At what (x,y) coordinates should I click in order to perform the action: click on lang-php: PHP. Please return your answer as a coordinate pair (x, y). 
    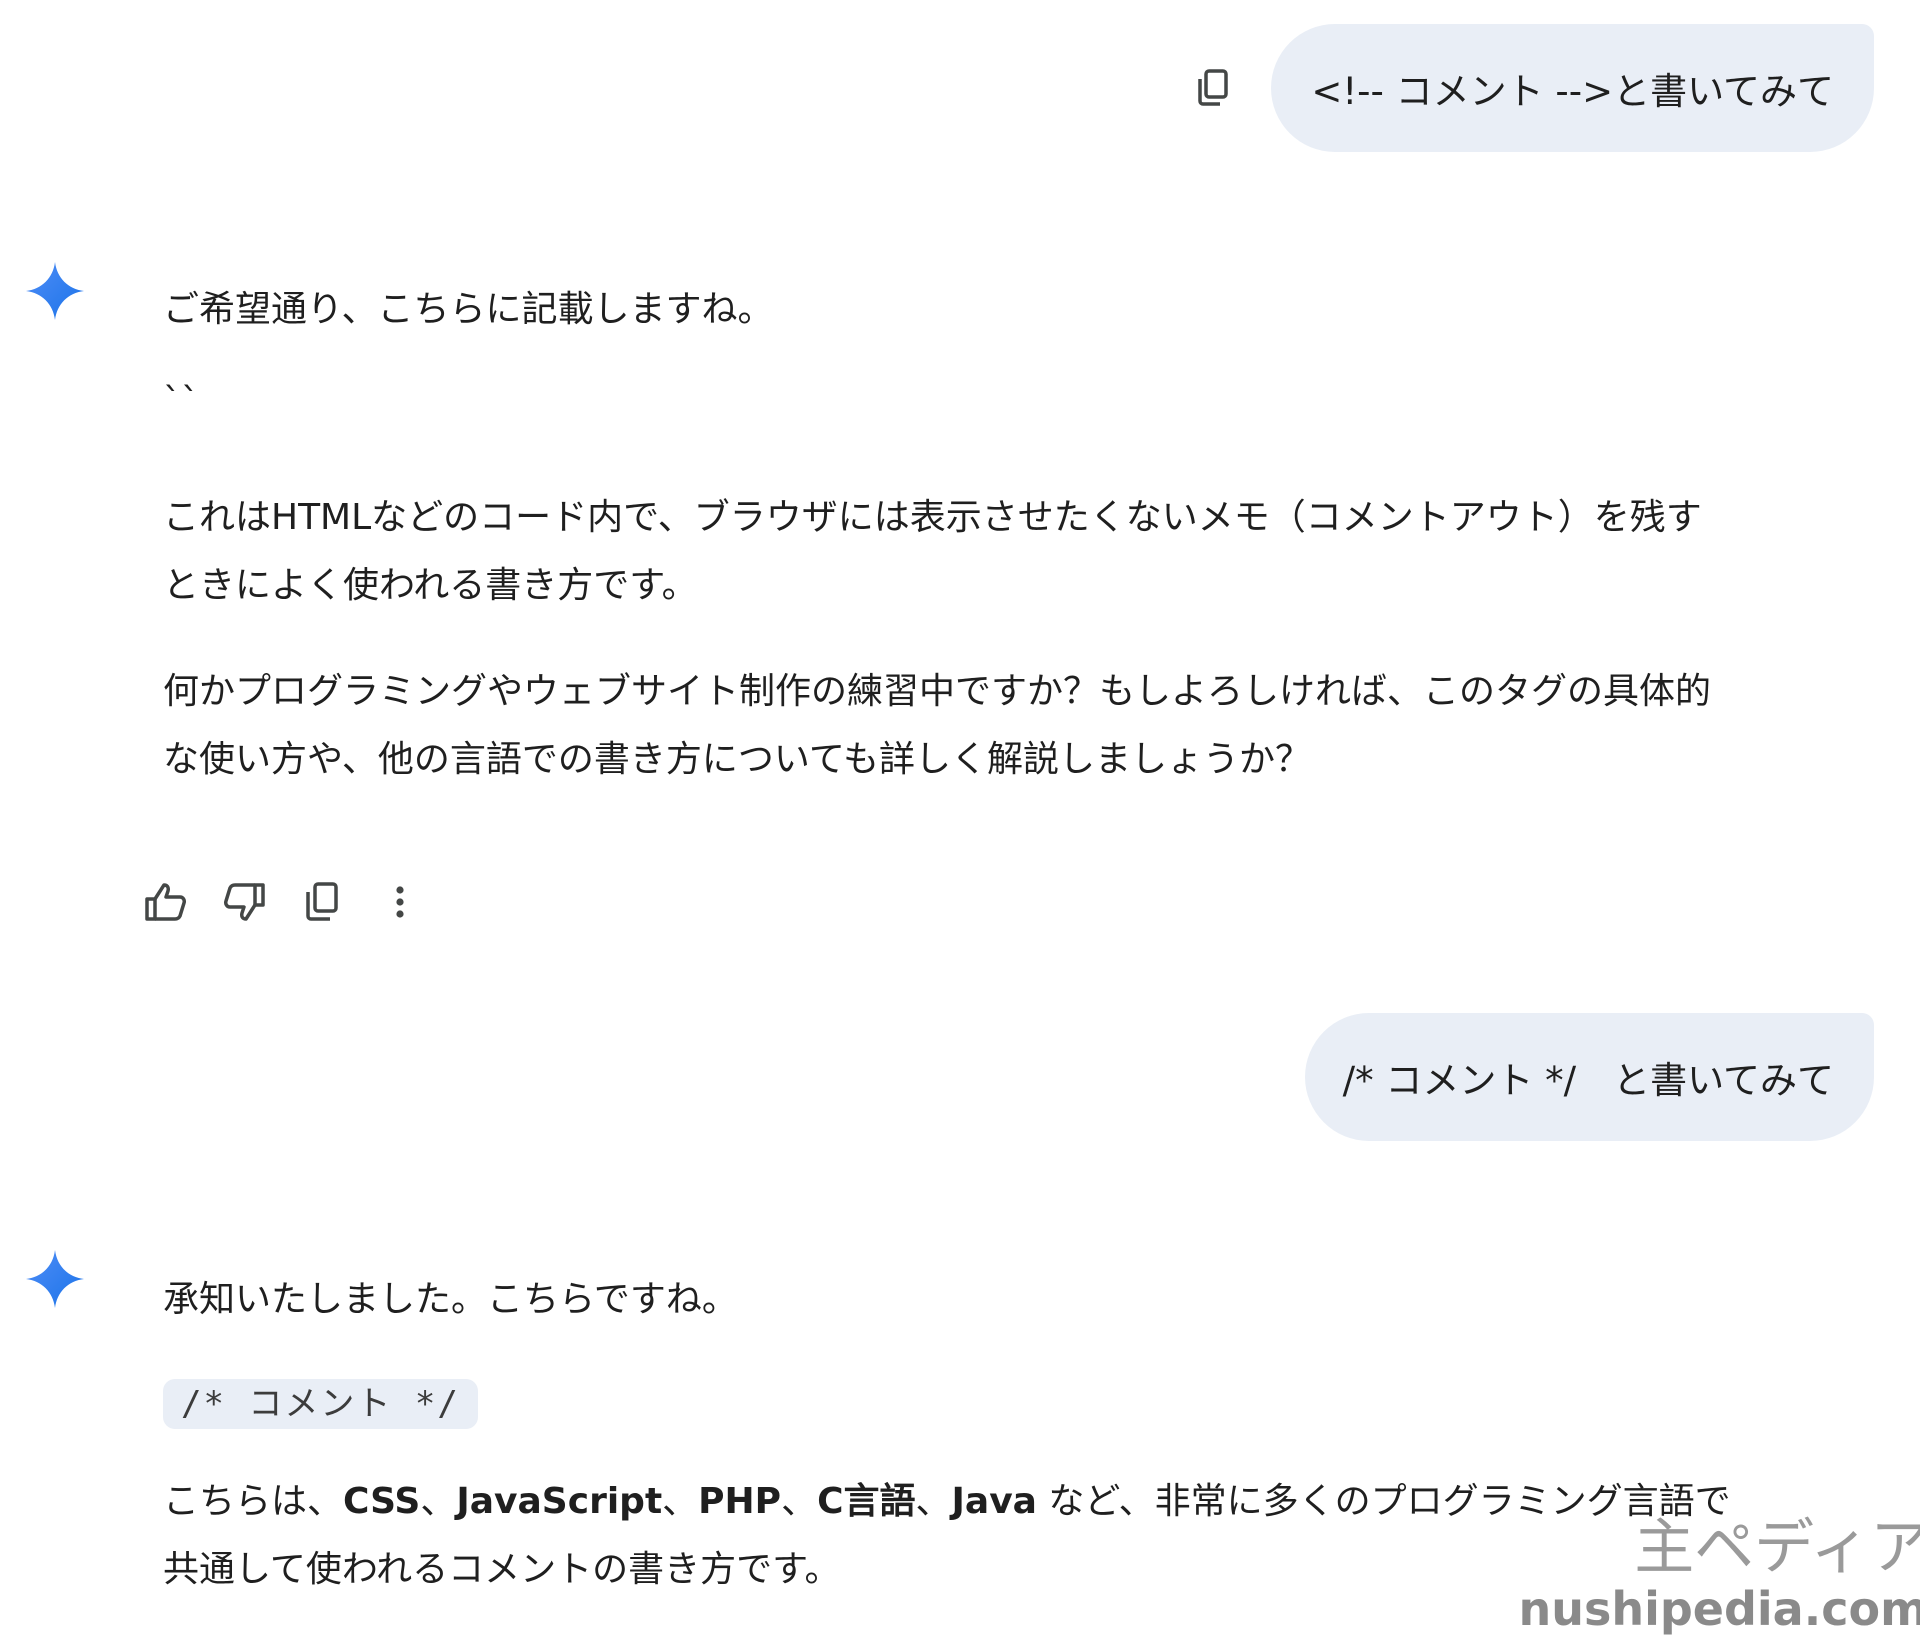
    Looking at the image, I should click on (740, 1501).